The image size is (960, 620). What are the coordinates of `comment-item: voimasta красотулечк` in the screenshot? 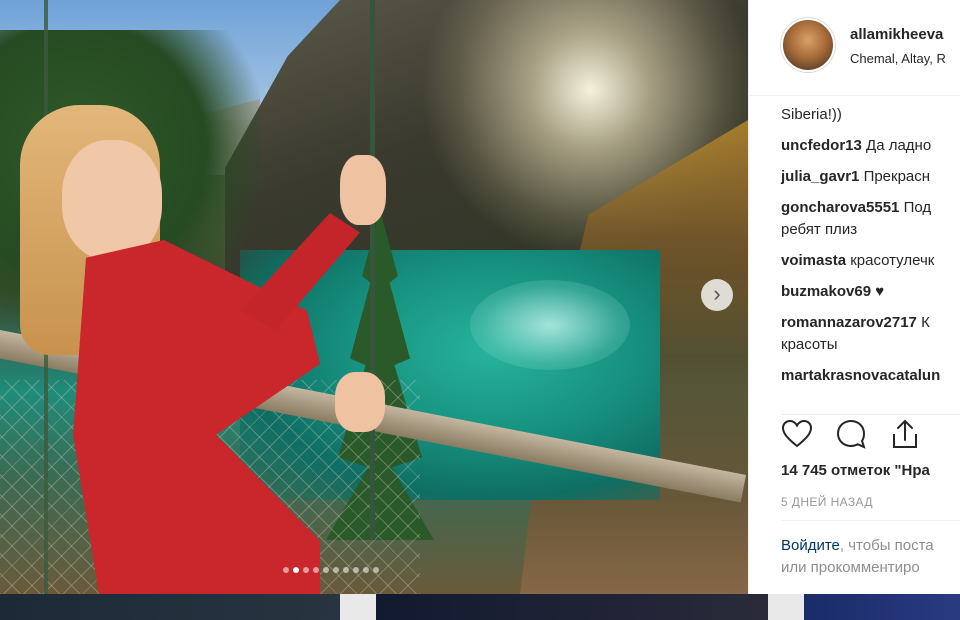 It's located at (870, 261).